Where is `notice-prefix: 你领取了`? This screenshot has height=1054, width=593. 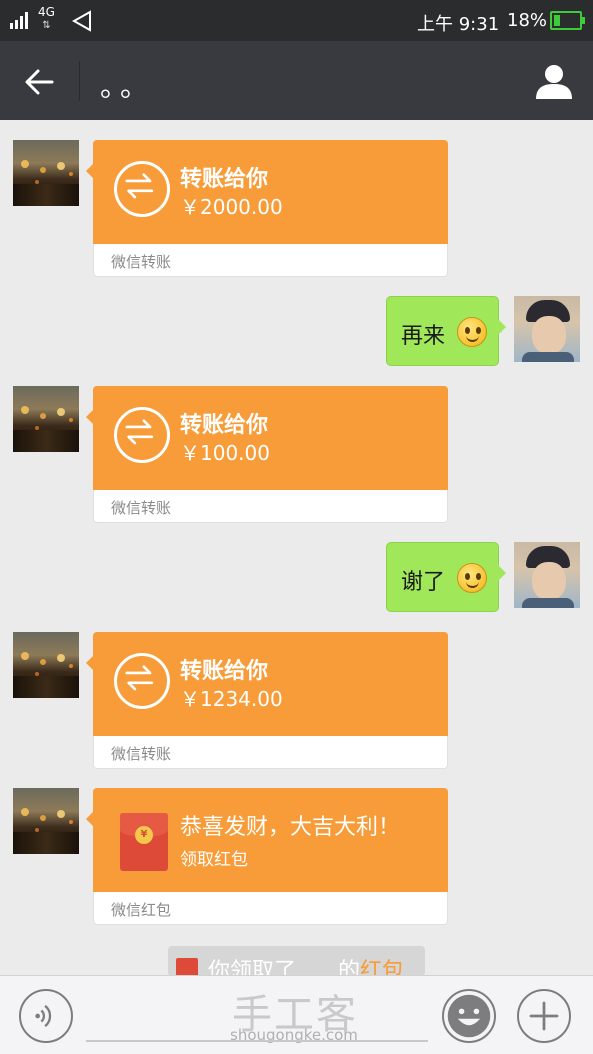
notice-prefix: 你领取了 is located at coordinates (252, 967).